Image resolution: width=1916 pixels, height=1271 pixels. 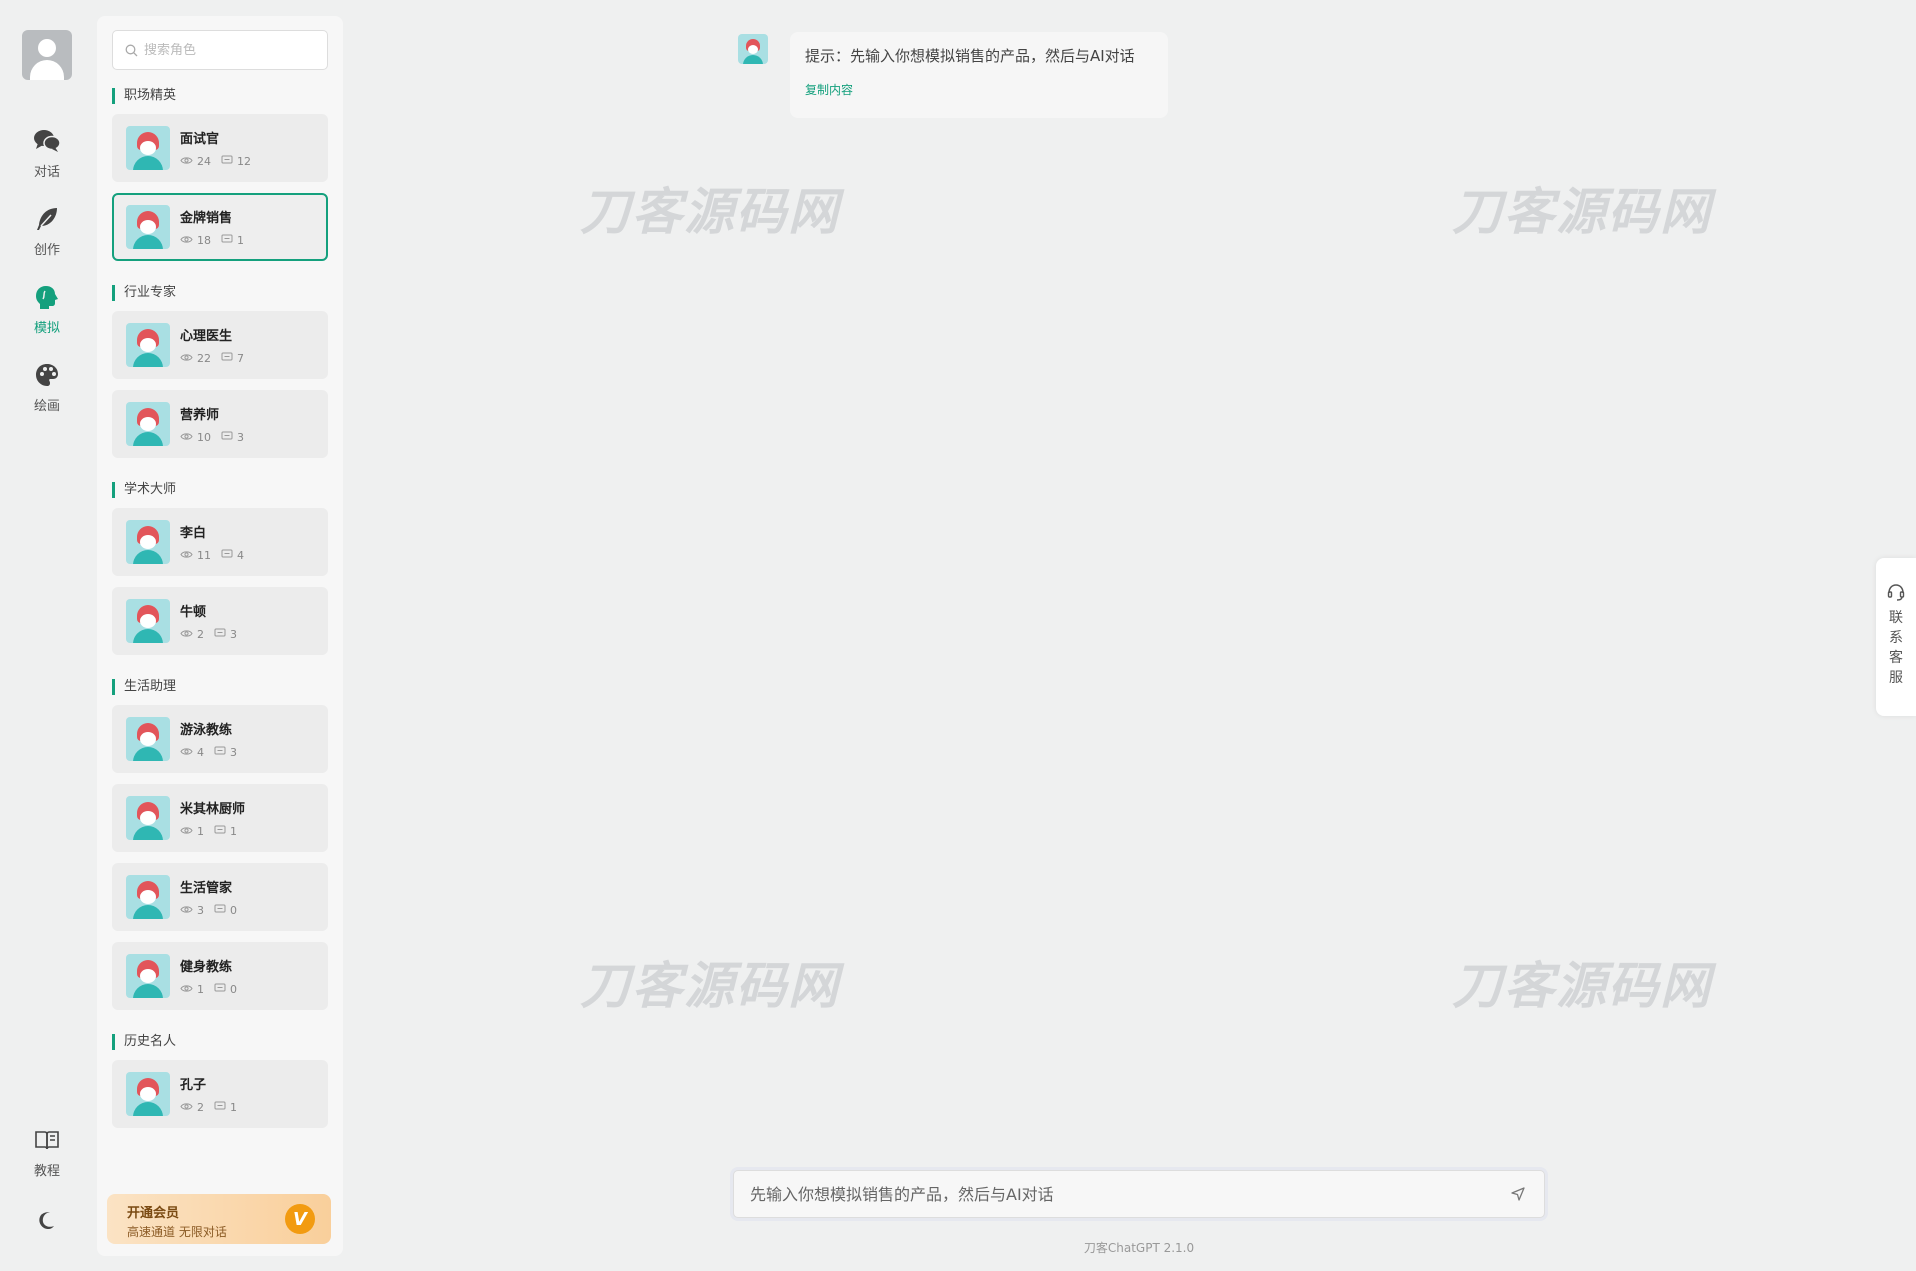 What do you see at coordinates (229, 50) in the screenshot?
I see `search-input` at bounding box center [229, 50].